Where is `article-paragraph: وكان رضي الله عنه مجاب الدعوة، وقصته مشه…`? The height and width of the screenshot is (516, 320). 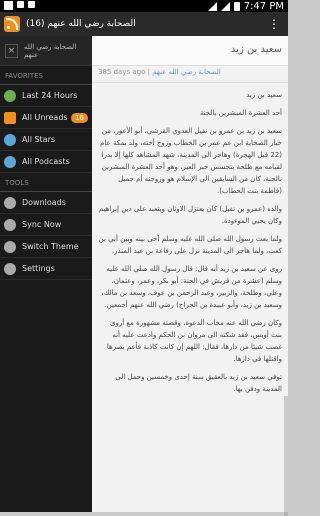
article-paragraph: وكان رضي الله عنه مجاب الدعوة، وقصته مشه… is located at coordinates (194, 341).